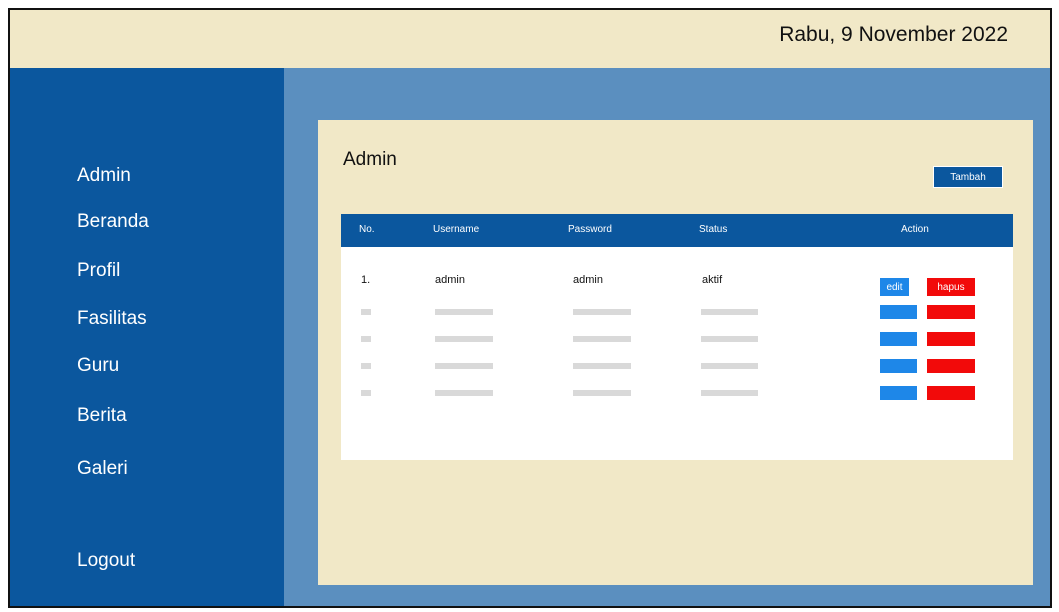  I want to click on sidebar-item-admin: Admin, so click(104, 176).